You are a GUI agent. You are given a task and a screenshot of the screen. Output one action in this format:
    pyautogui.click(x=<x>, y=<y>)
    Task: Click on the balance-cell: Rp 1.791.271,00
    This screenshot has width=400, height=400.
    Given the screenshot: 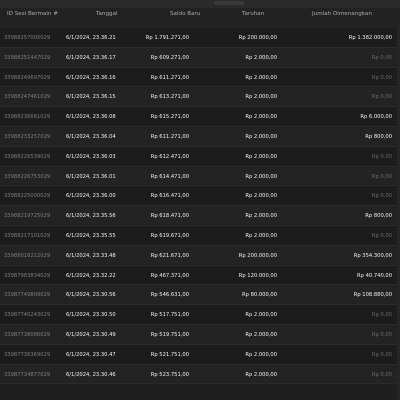 What is the action you would take?
    pyautogui.click(x=167, y=38)
    